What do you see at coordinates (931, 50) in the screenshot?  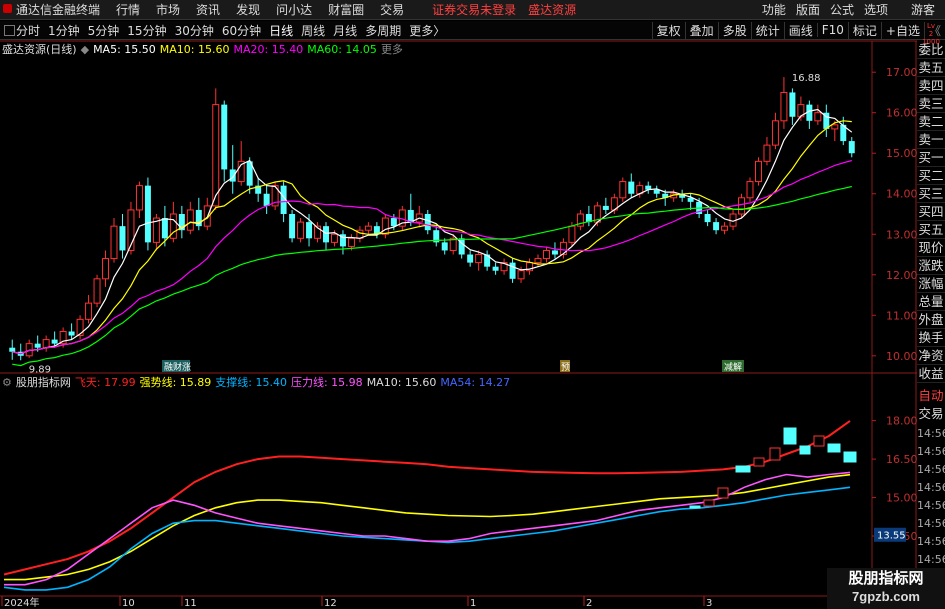 I see `side-item: 委比` at bounding box center [931, 50].